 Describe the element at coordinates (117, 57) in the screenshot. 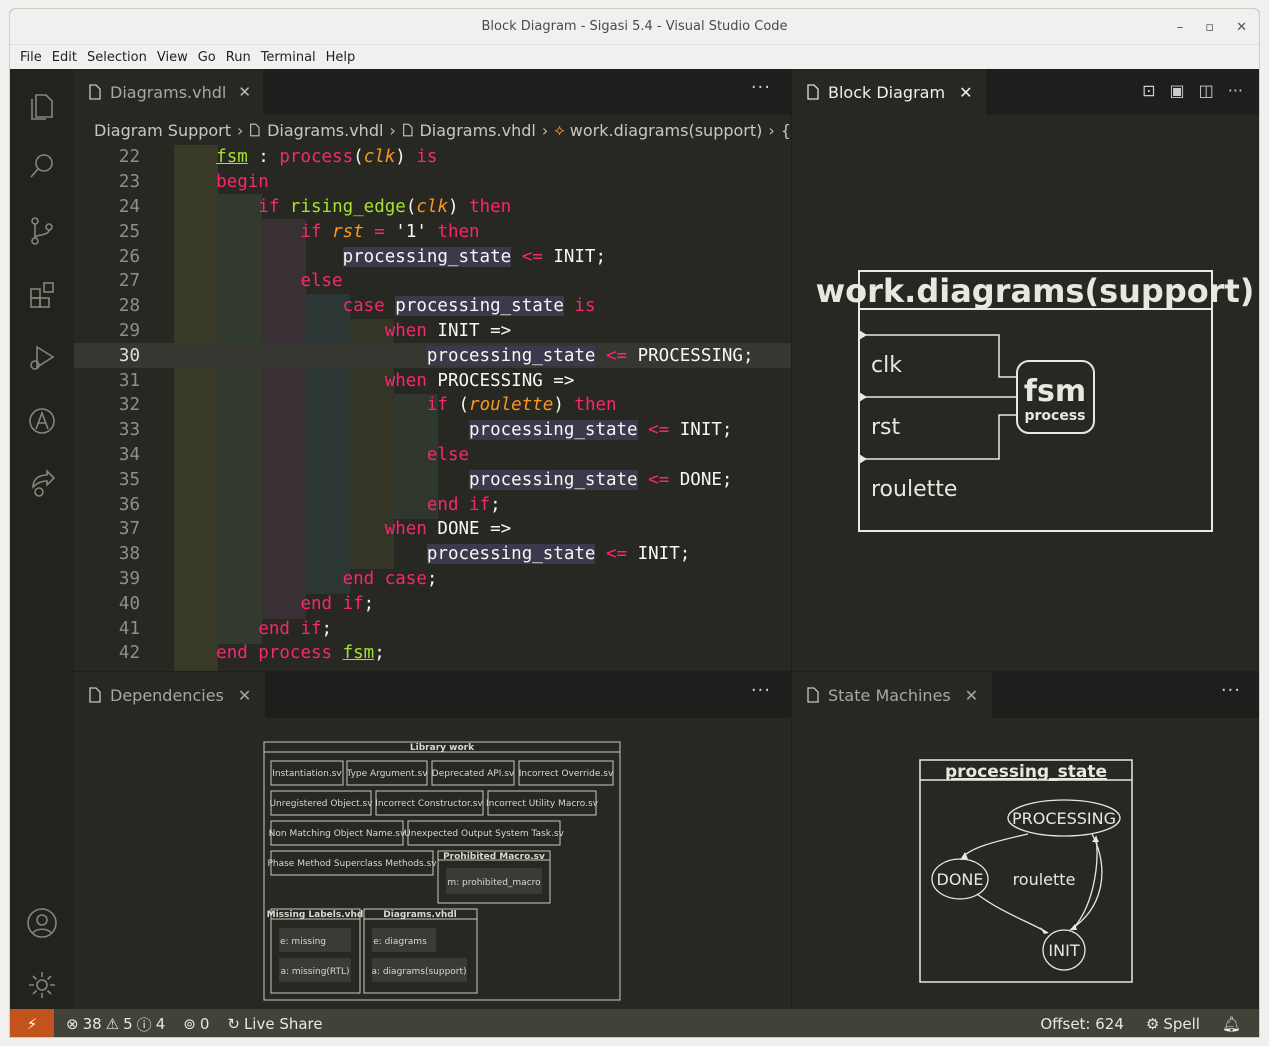

I see `menu-selection: Selection` at that location.